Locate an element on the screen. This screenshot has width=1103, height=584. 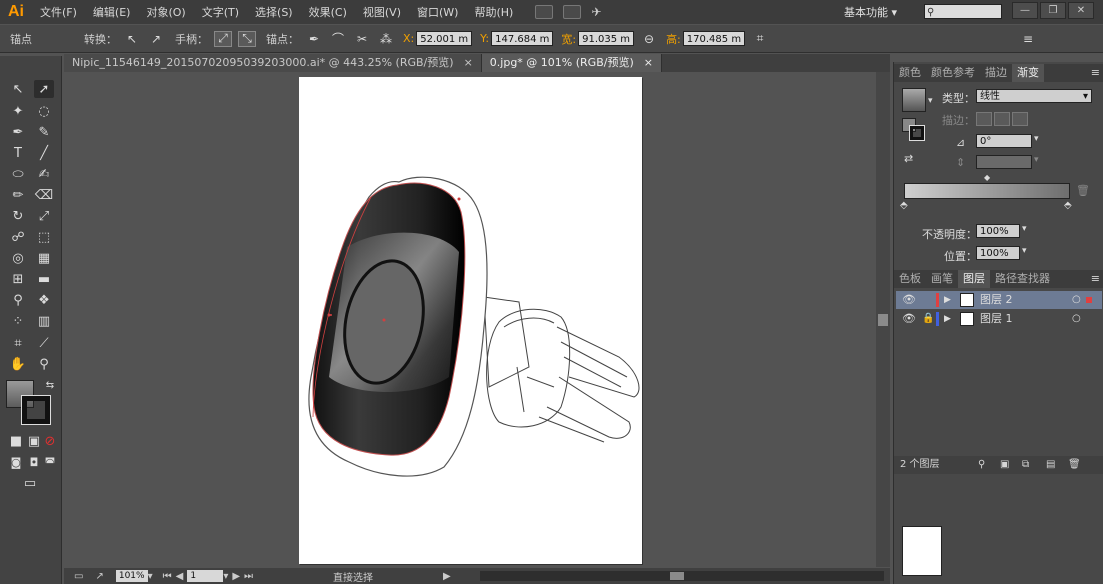
none-mode-icon: ⊘ is located at coordinates (50, 441).